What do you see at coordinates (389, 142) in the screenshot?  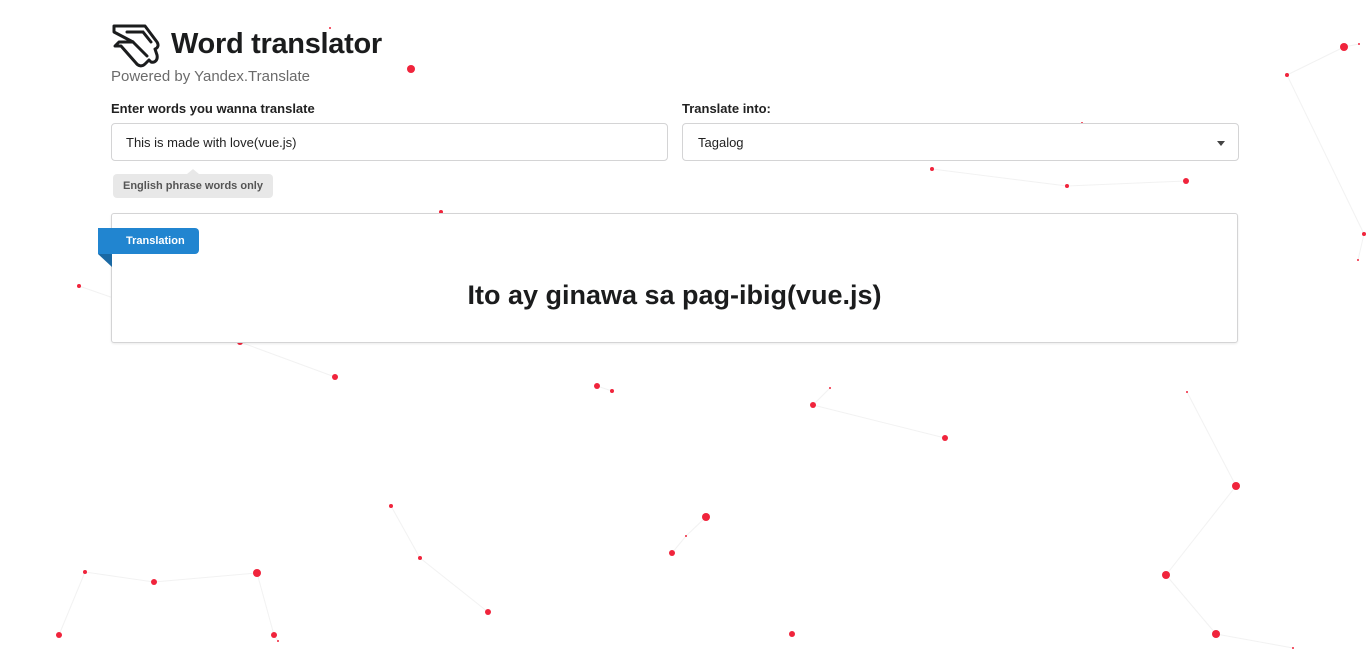 I see `phrase-input` at bounding box center [389, 142].